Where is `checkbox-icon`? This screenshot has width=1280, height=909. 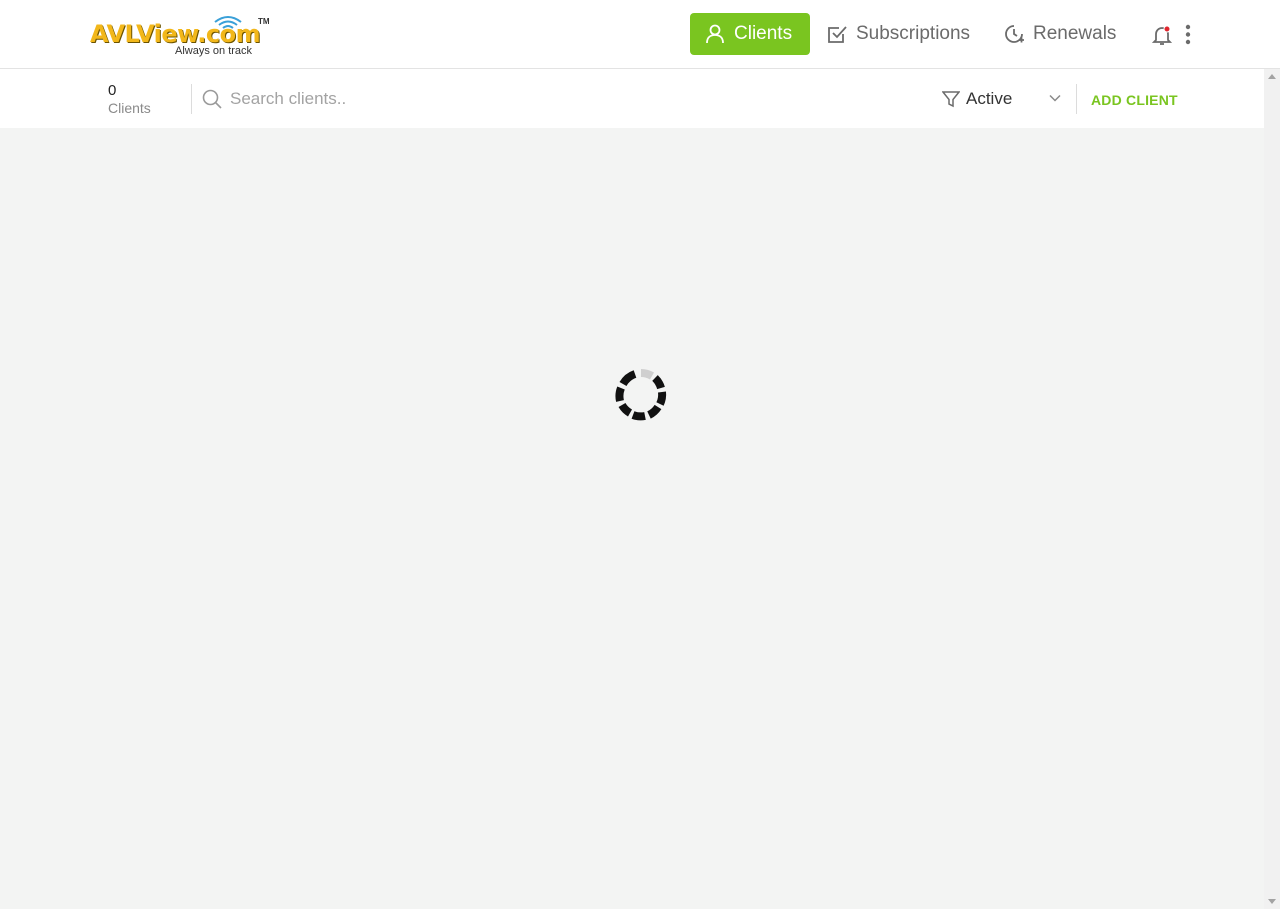 checkbox-icon is located at coordinates (837, 34).